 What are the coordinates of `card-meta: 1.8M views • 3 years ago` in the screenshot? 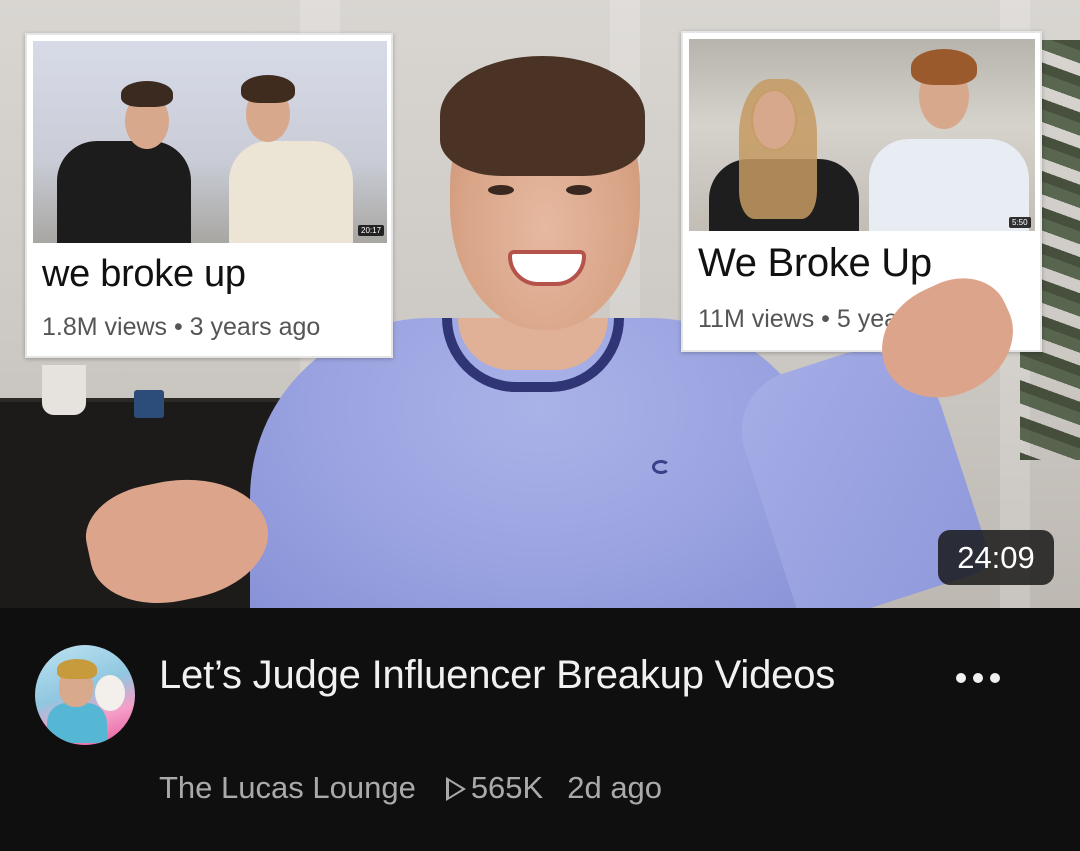 It's located at (181, 327).